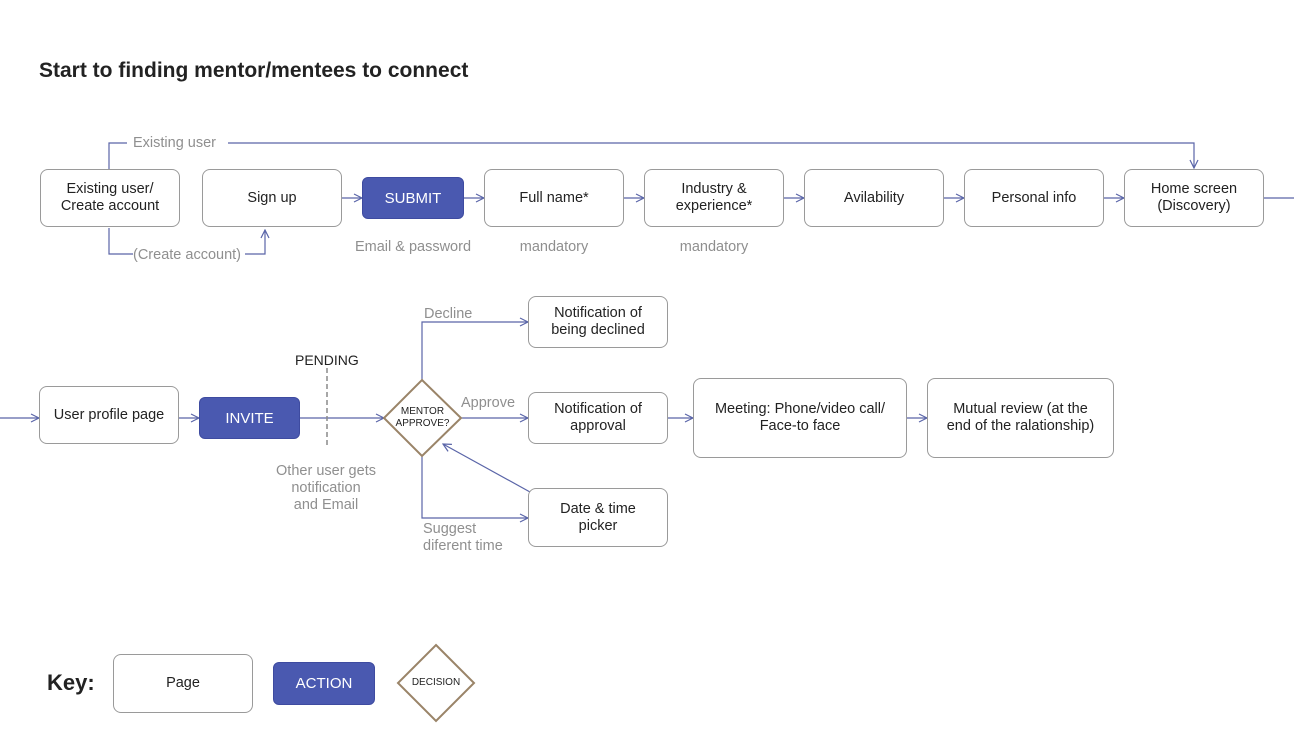 The image size is (1294, 740). What do you see at coordinates (326, 488) in the screenshot?
I see `pending-note: Other user gets notification and Email` at bounding box center [326, 488].